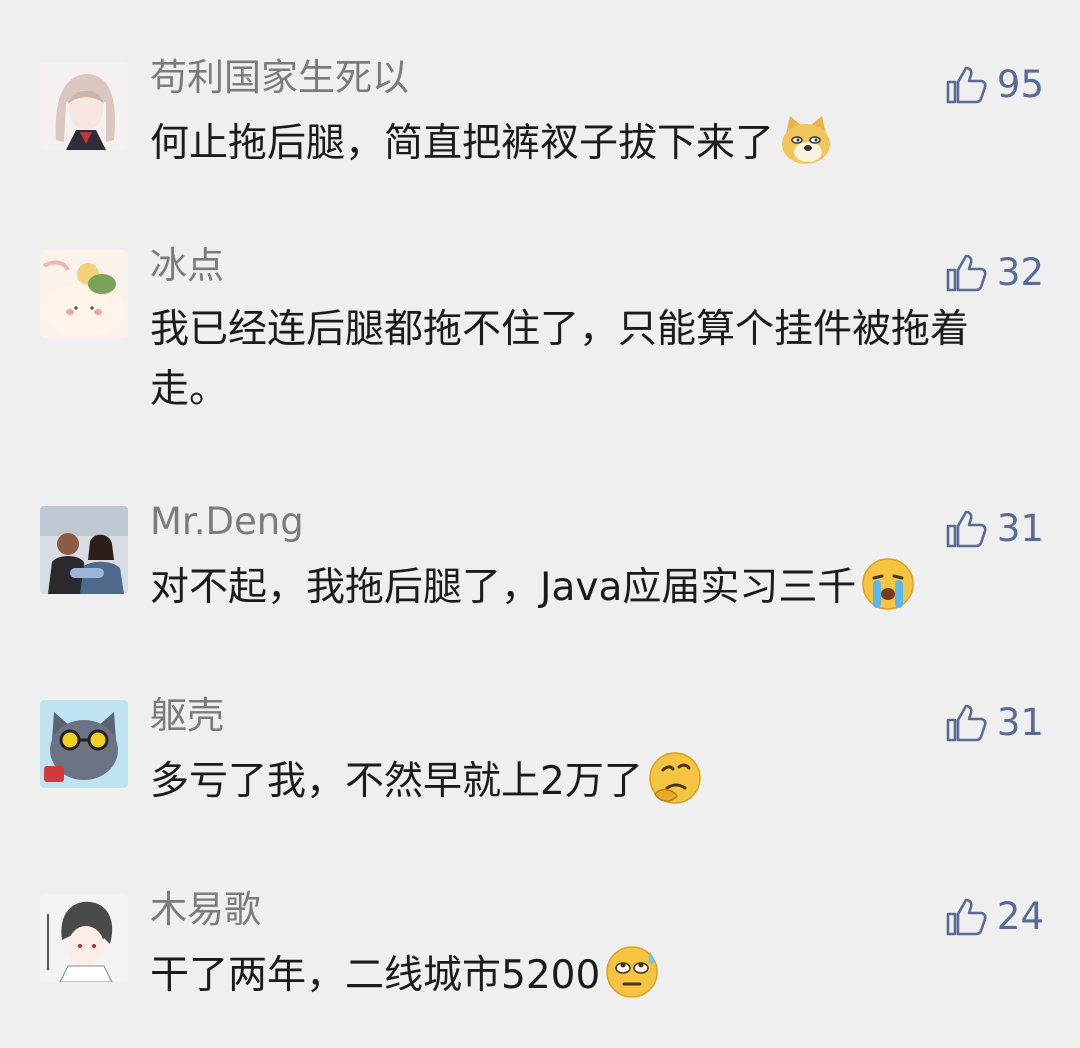 The width and height of the screenshot is (1080, 1048). I want to click on comment-text: 我已经连后腿都拖不住了，只能算个挂件被拖着走。, so click(585, 360).